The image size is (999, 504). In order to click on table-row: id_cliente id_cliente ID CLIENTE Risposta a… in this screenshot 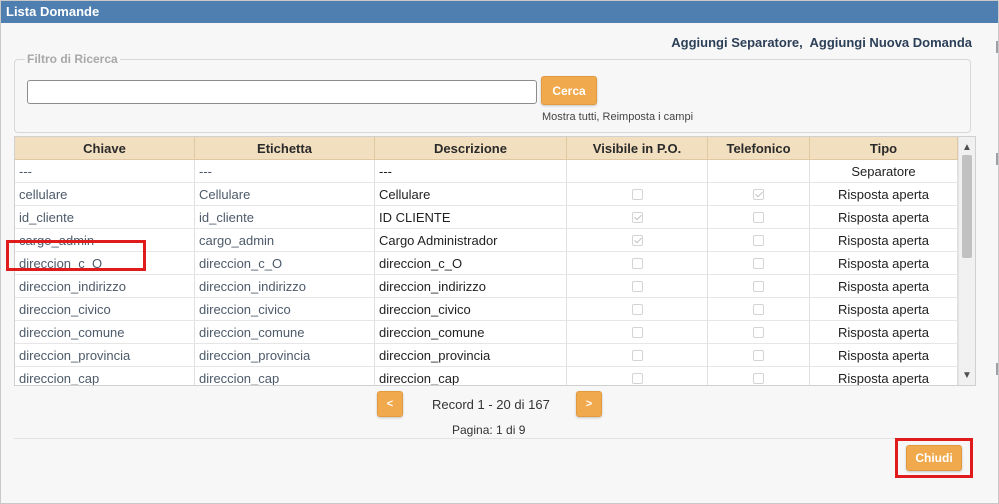, I will do `click(486, 217)`.